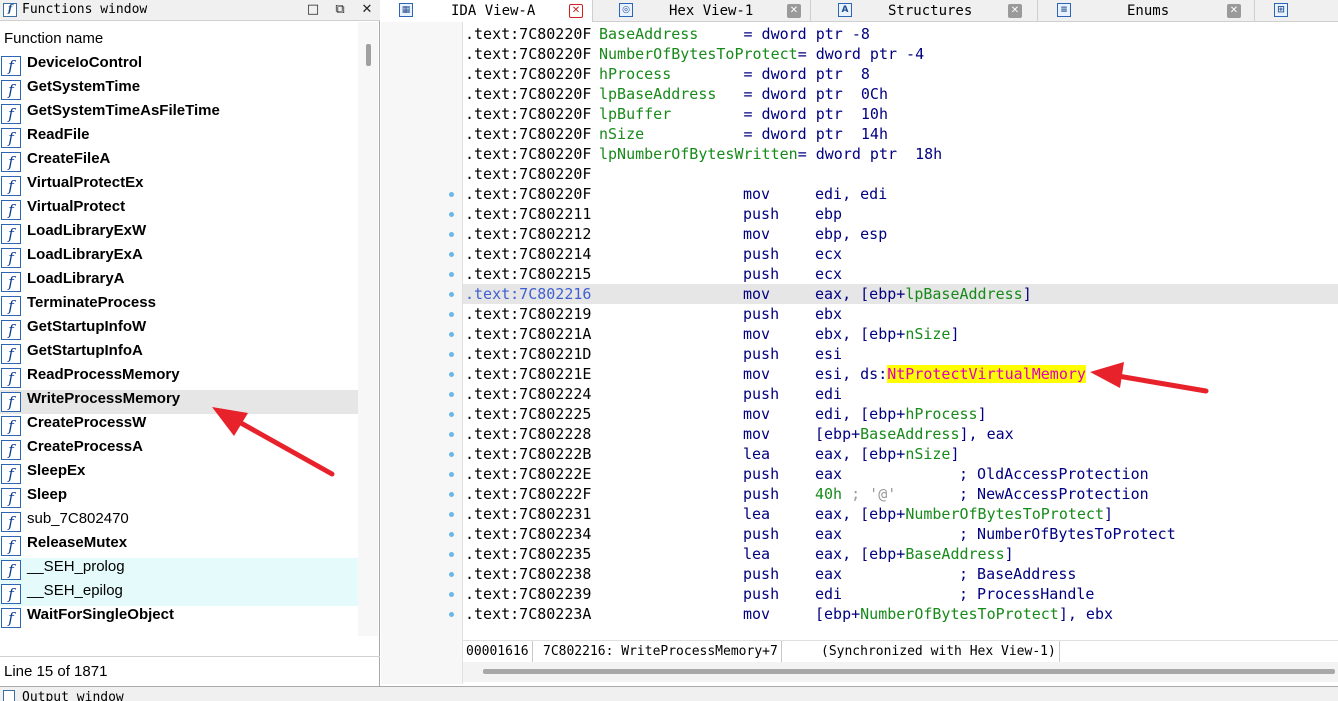 This screenshot has width=1338, height=701. I want to click on function-list-item: f ReleaseMutex, so click(179, 546).